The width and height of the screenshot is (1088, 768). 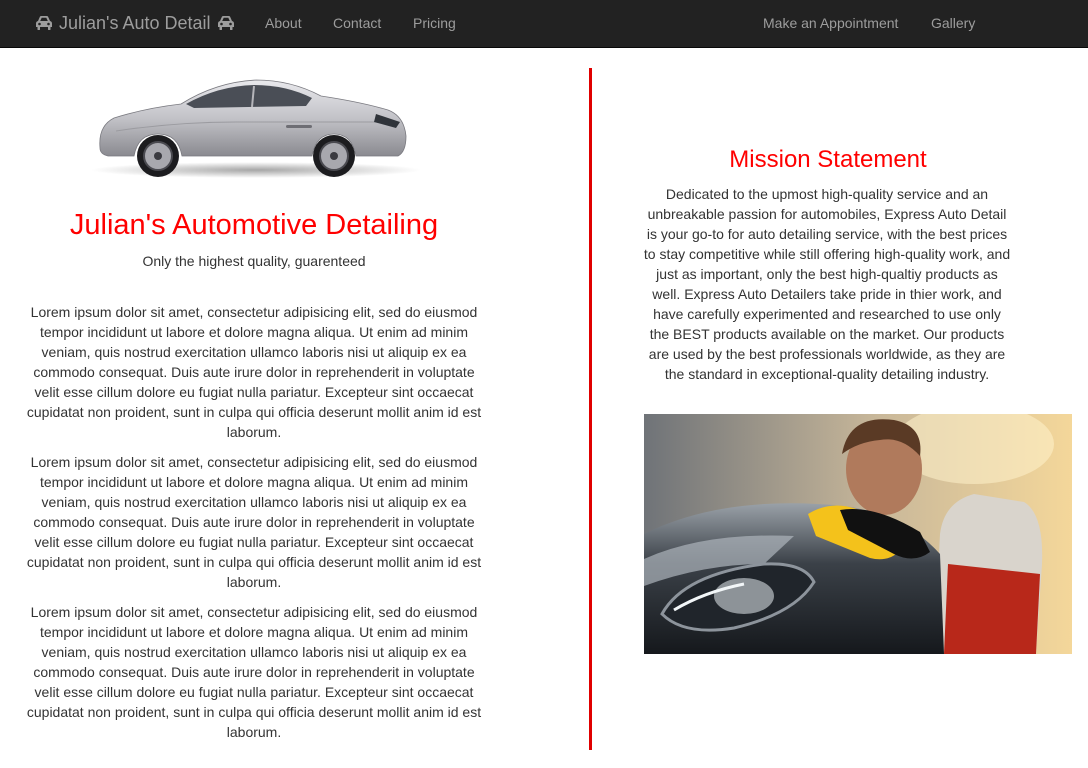 I want to click on car-detailing-photo, so click(x=858, y=534).